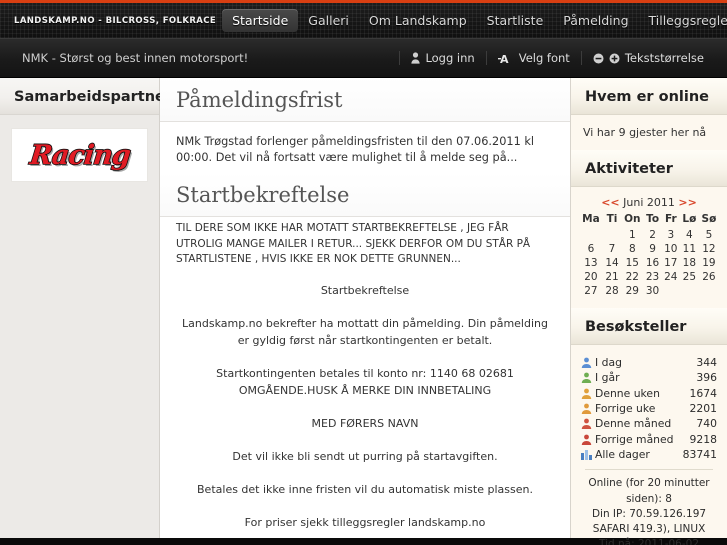 The height and width of the screenshot is (545, 727). Describe the element at coordinates (365, 290) in the screenshot. I see `article-paragraph: Startbekreftelse` at that location.